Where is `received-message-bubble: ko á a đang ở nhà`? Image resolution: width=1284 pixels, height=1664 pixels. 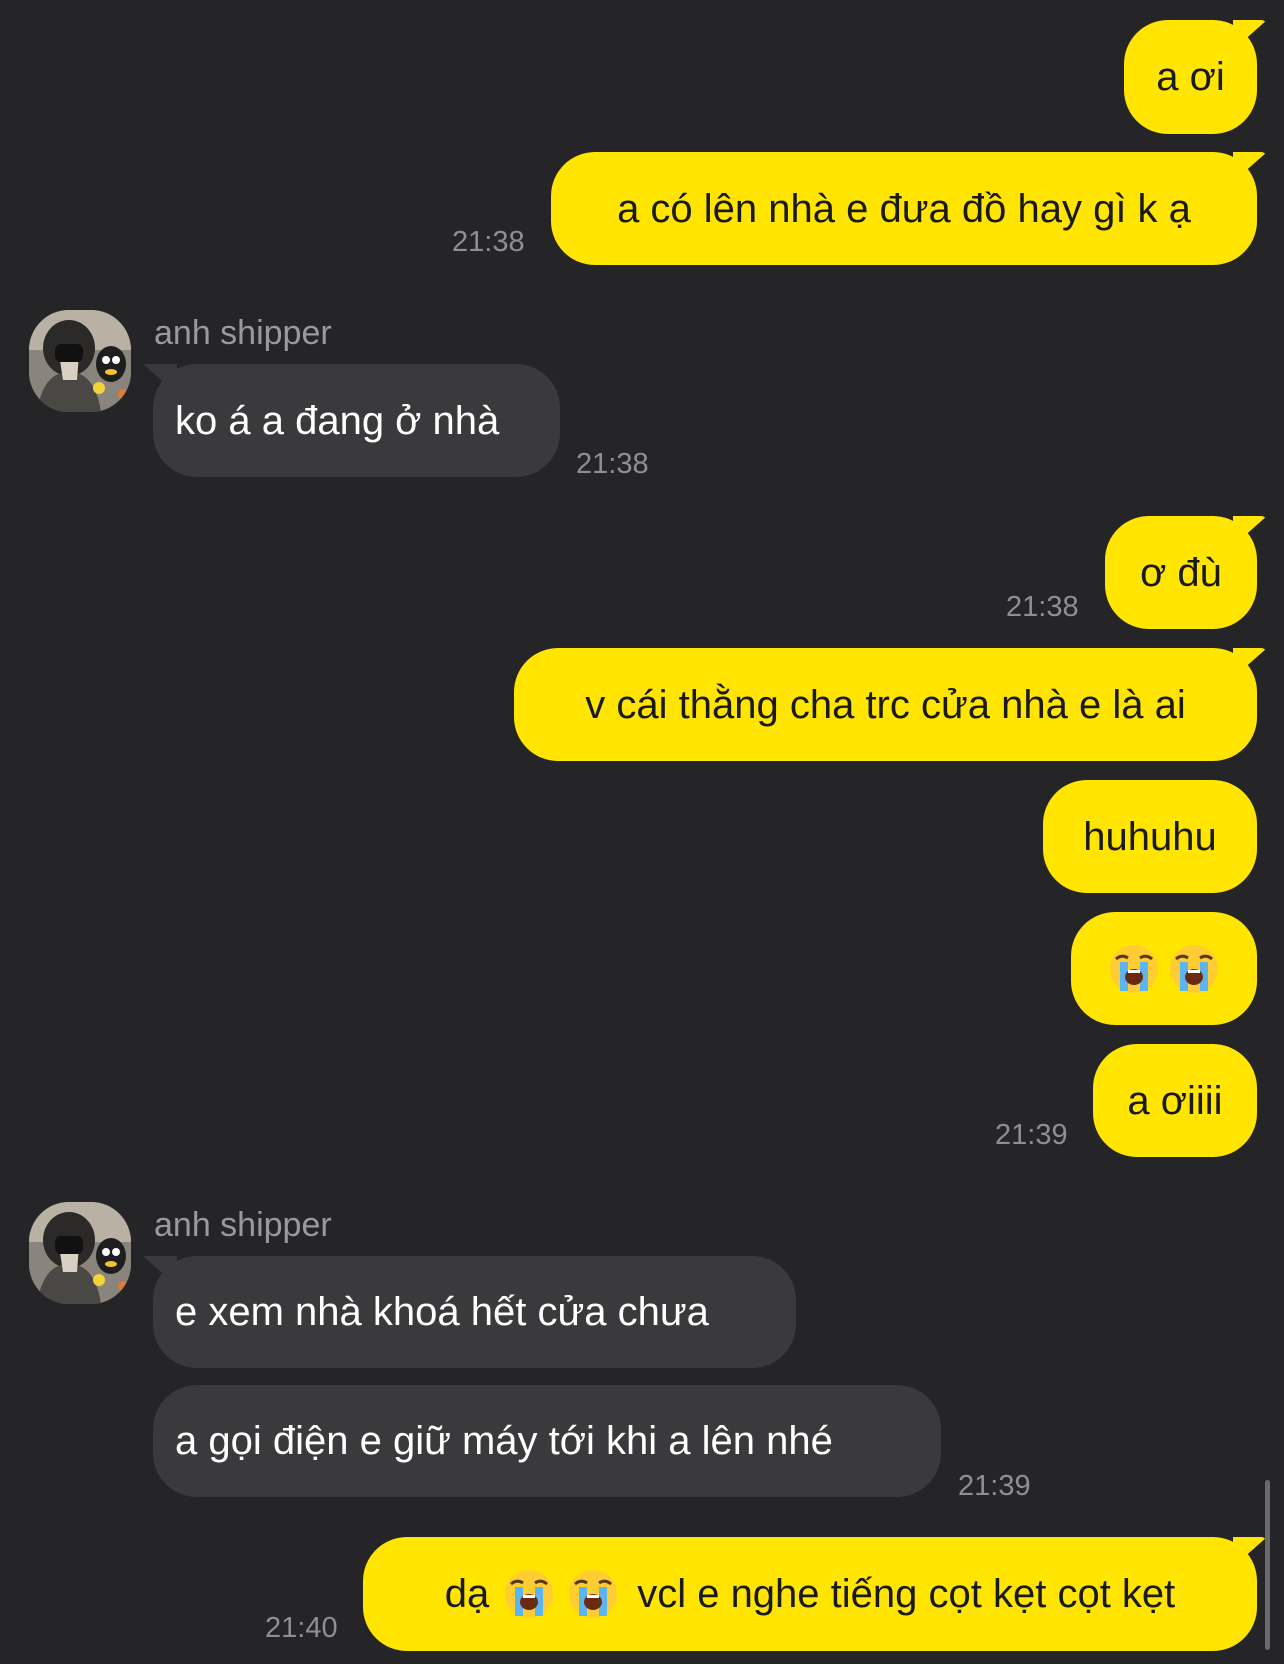
received-message-bubble: ko á a đang ở nhà is located at coordinates (356, 420).